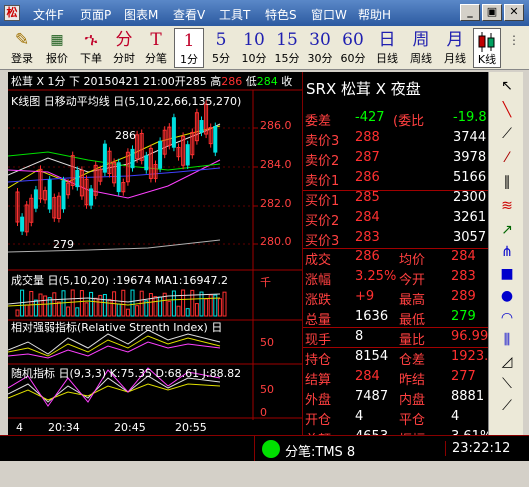 This screenshot has height=487, width=529. I want to click on fan-tool-icon: ⋔, so click(507, 252).